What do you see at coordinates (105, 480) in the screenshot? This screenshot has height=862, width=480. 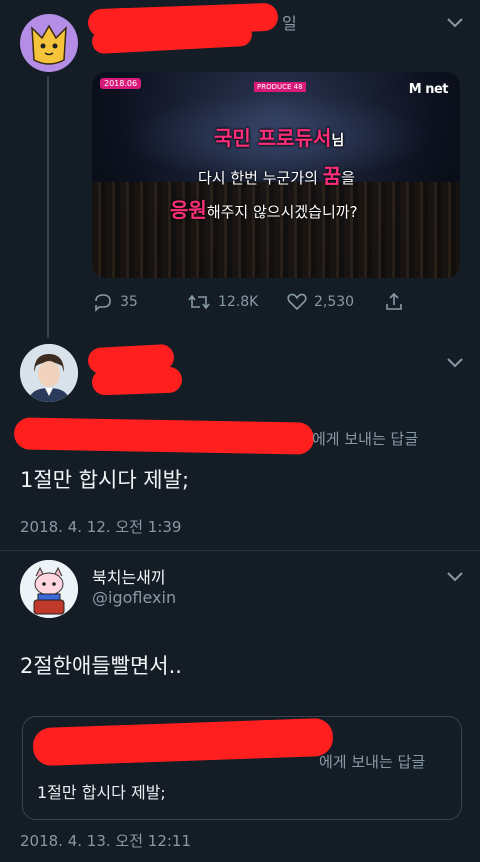 I see `tweet-text: 1절만 합시다 제발;` at bounding box center [105, 480].